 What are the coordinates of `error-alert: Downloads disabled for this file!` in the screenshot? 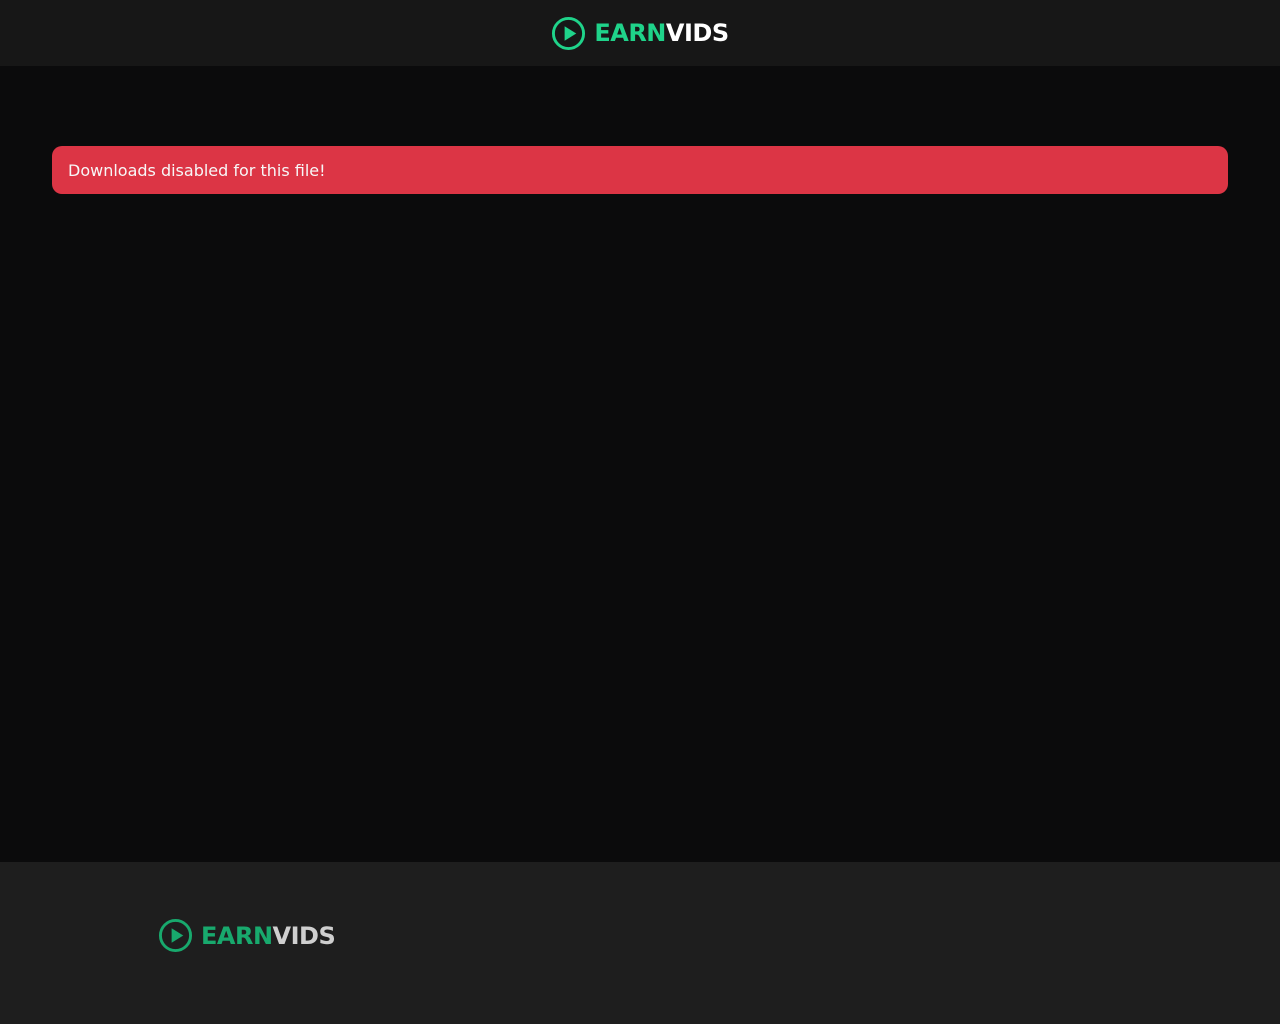 It's located at (640, 170).